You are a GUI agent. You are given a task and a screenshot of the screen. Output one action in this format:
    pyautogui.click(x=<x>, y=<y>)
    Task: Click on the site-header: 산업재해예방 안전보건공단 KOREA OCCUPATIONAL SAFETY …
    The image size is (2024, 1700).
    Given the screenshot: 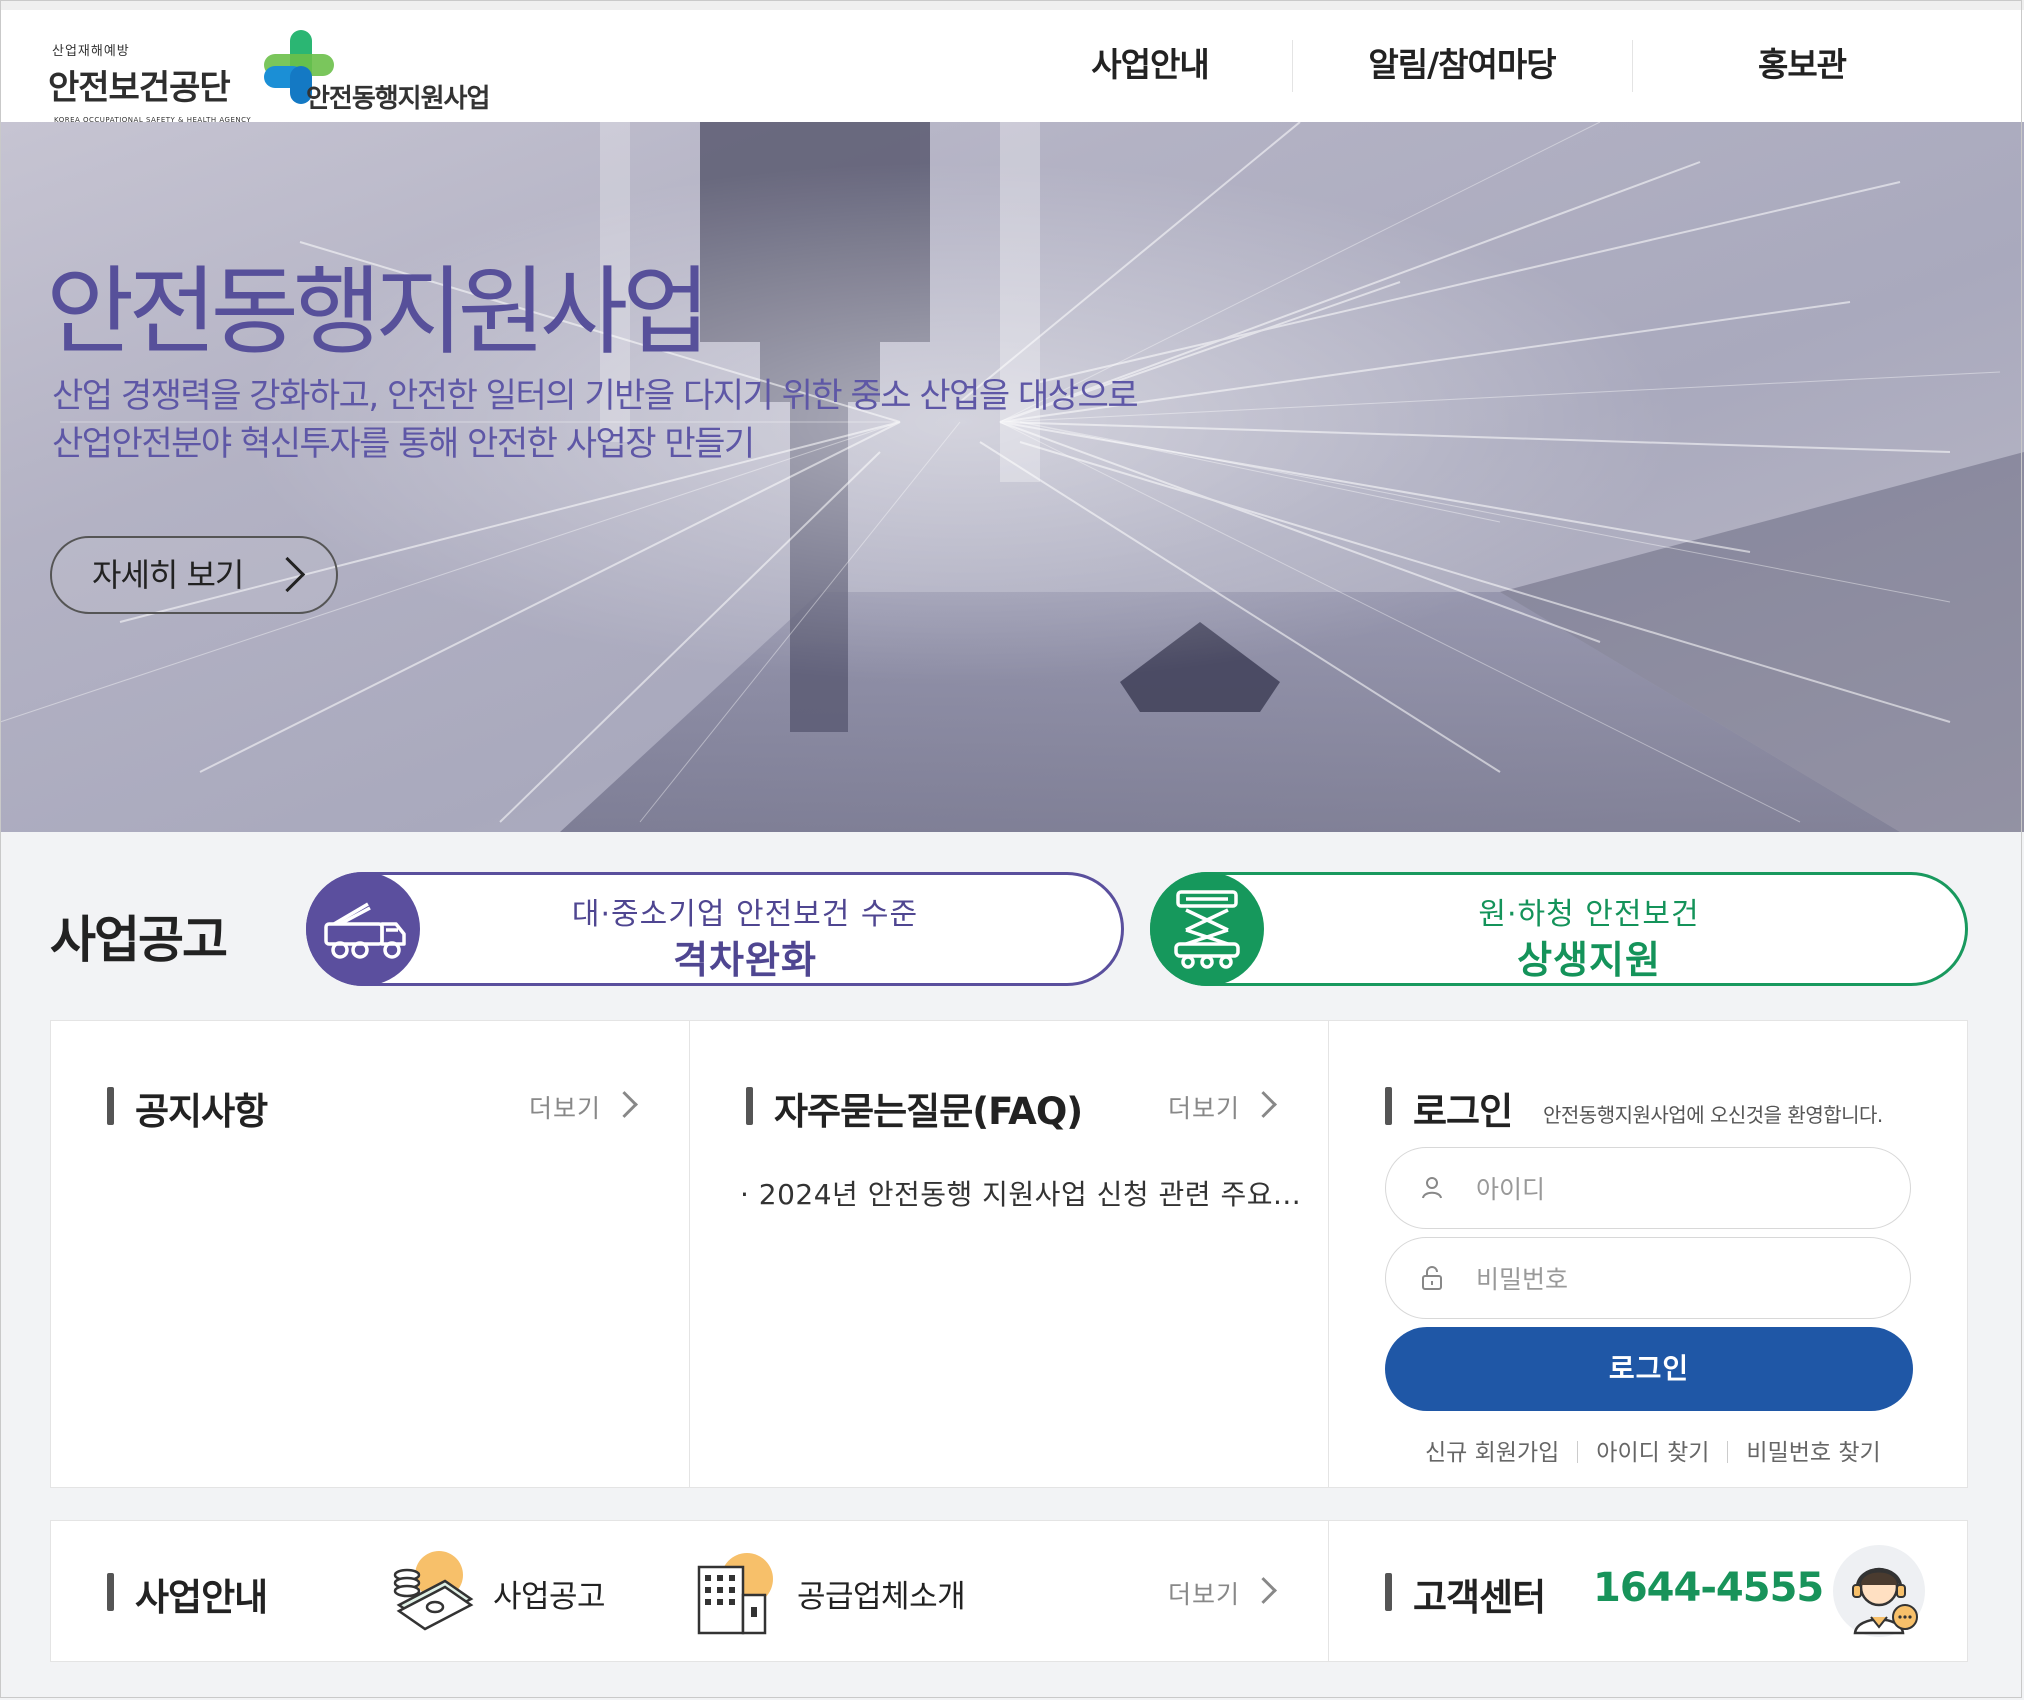 What is the action you would take?
    pyautogui.click(x=1012, y=67)
    